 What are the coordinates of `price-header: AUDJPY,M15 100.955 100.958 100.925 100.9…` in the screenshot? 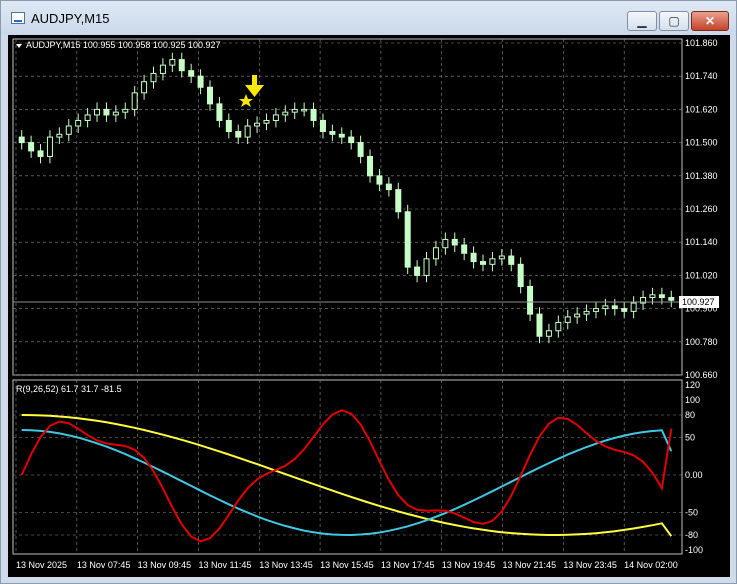 It's located at (123, 45).